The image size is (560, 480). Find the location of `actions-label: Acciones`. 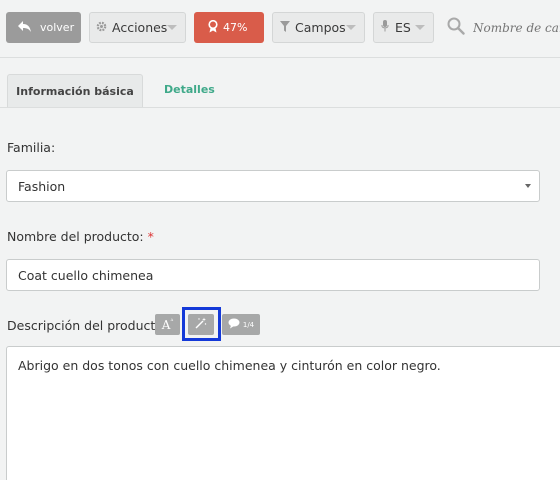

actions-label: Acciones is located at coordinates (140, 27).